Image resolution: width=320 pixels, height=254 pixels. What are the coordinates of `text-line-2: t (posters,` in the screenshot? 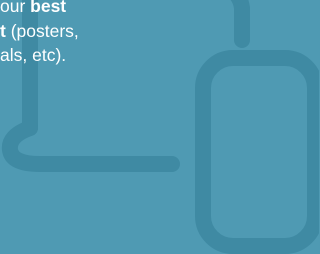 It's located at (39, 30).